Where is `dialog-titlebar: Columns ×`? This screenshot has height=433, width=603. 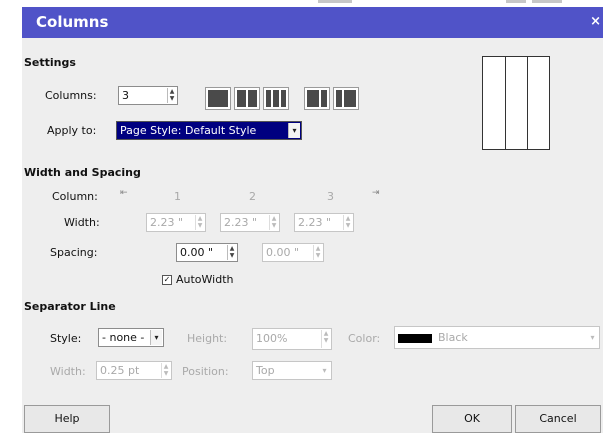 dialog-titlebar: Columns × is located at coordinates (312, 22).